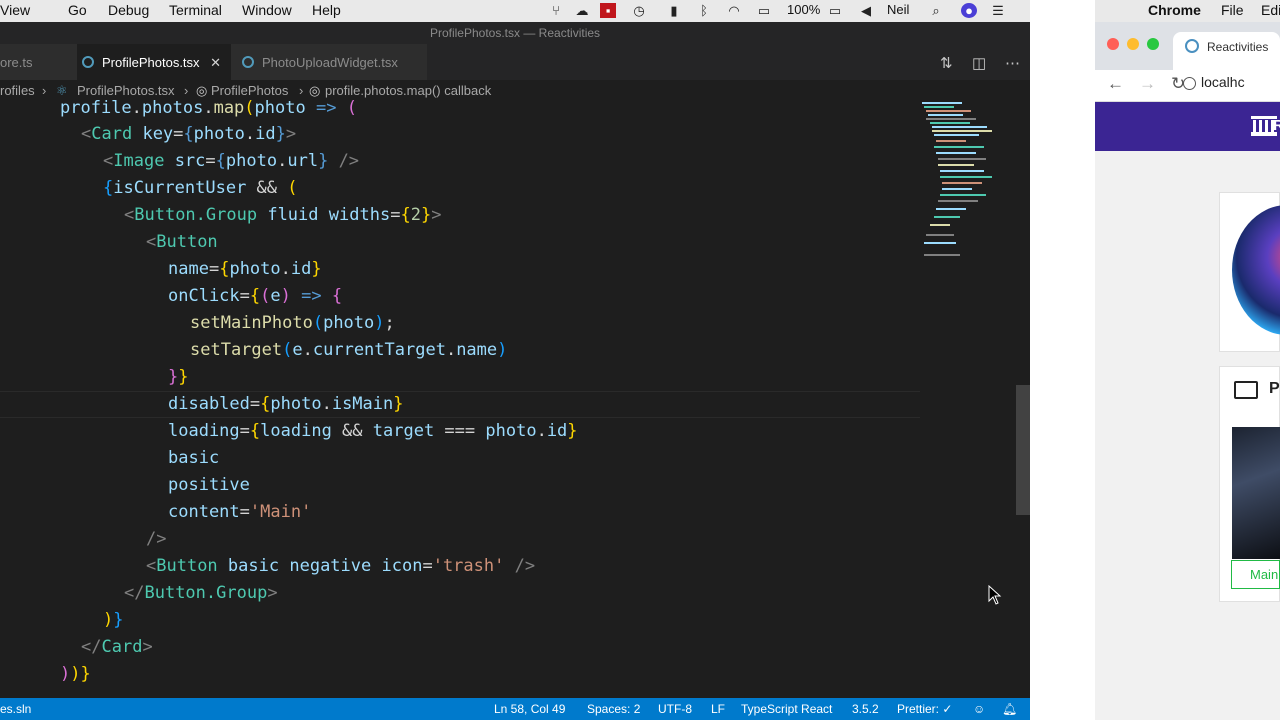 This screenshot has height=720, width=1280. I want to click on open-changes-icon: ⇅, so click(946, 63).